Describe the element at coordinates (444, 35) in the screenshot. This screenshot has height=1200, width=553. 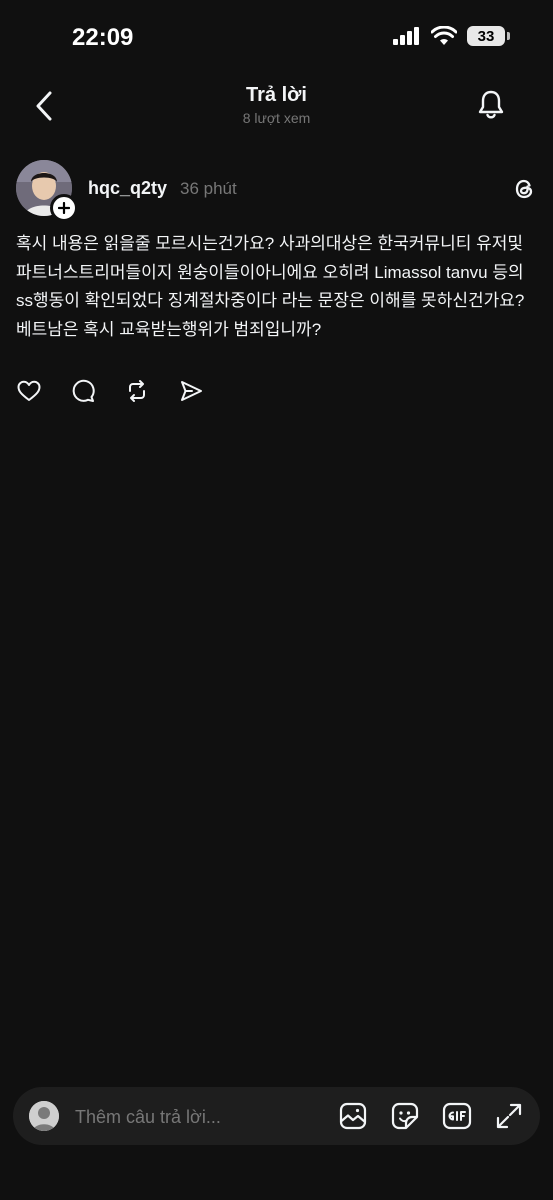
I see `wifi-icon` at that location.